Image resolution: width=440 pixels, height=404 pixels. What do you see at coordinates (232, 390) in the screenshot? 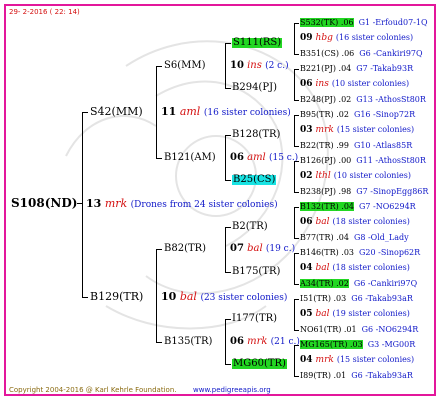
I see `footer-link: www.pedigreeapis.org` at bounding box center [232, 390].